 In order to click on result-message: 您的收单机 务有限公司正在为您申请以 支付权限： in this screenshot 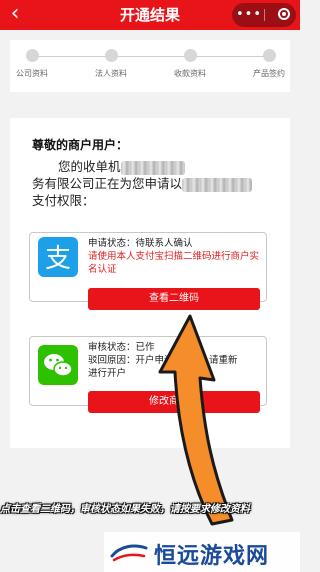, I will do `click(156, 183)`.